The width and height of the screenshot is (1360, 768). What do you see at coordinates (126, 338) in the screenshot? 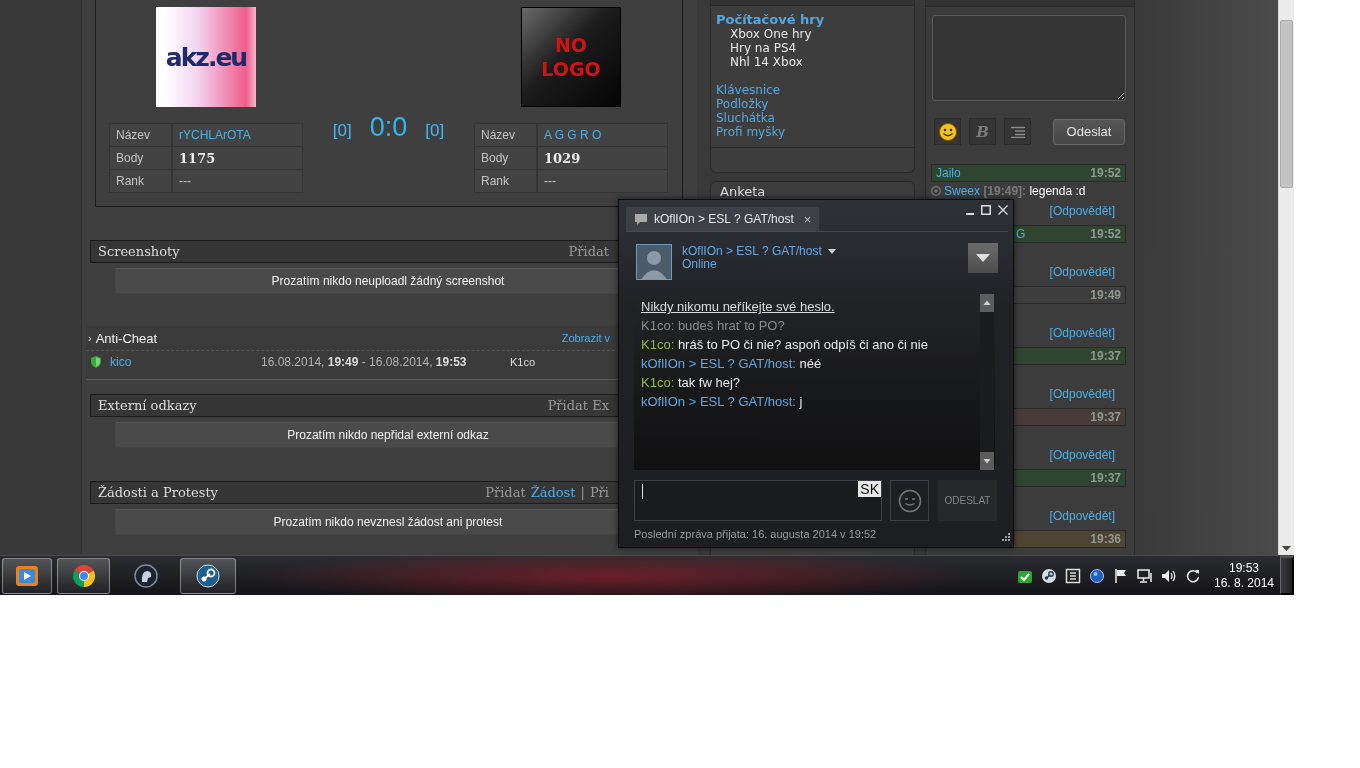
I see `section-title: Anti-Cheat` at bounding box center [126, 338].